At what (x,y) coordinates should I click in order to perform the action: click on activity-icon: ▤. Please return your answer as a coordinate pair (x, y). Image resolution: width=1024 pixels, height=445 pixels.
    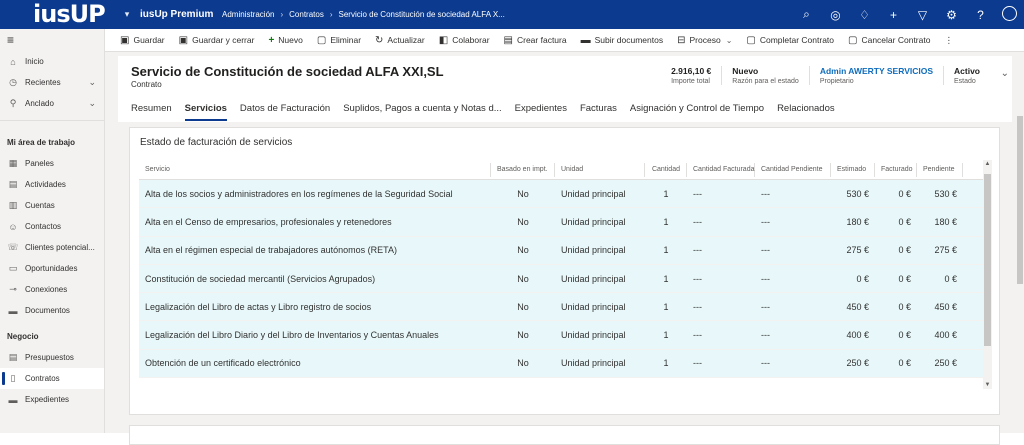
    Looking at the image, I should click on (13, 184).